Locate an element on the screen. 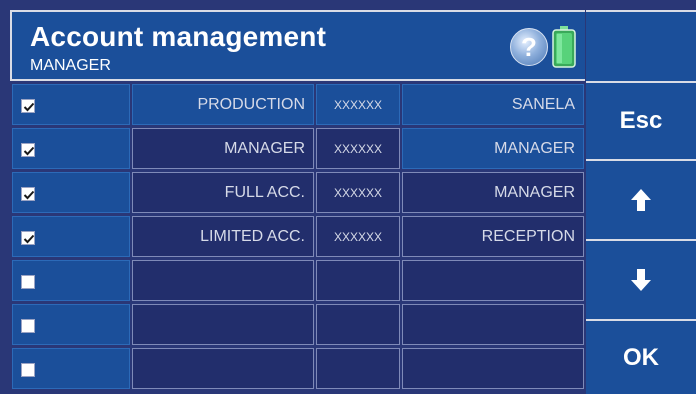 The image size is (696, 394). esc-label: Esc is located at coordinates (641, 120).